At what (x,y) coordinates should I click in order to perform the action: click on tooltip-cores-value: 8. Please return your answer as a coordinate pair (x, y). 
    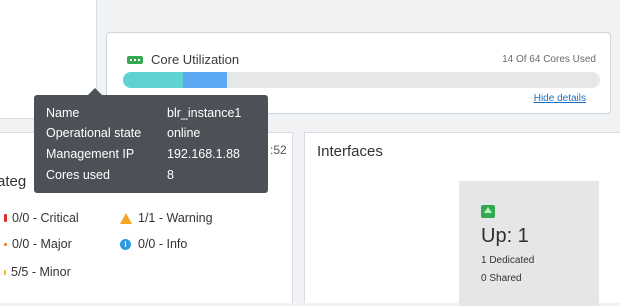
    Looking at the image, I should click on (170, 175).